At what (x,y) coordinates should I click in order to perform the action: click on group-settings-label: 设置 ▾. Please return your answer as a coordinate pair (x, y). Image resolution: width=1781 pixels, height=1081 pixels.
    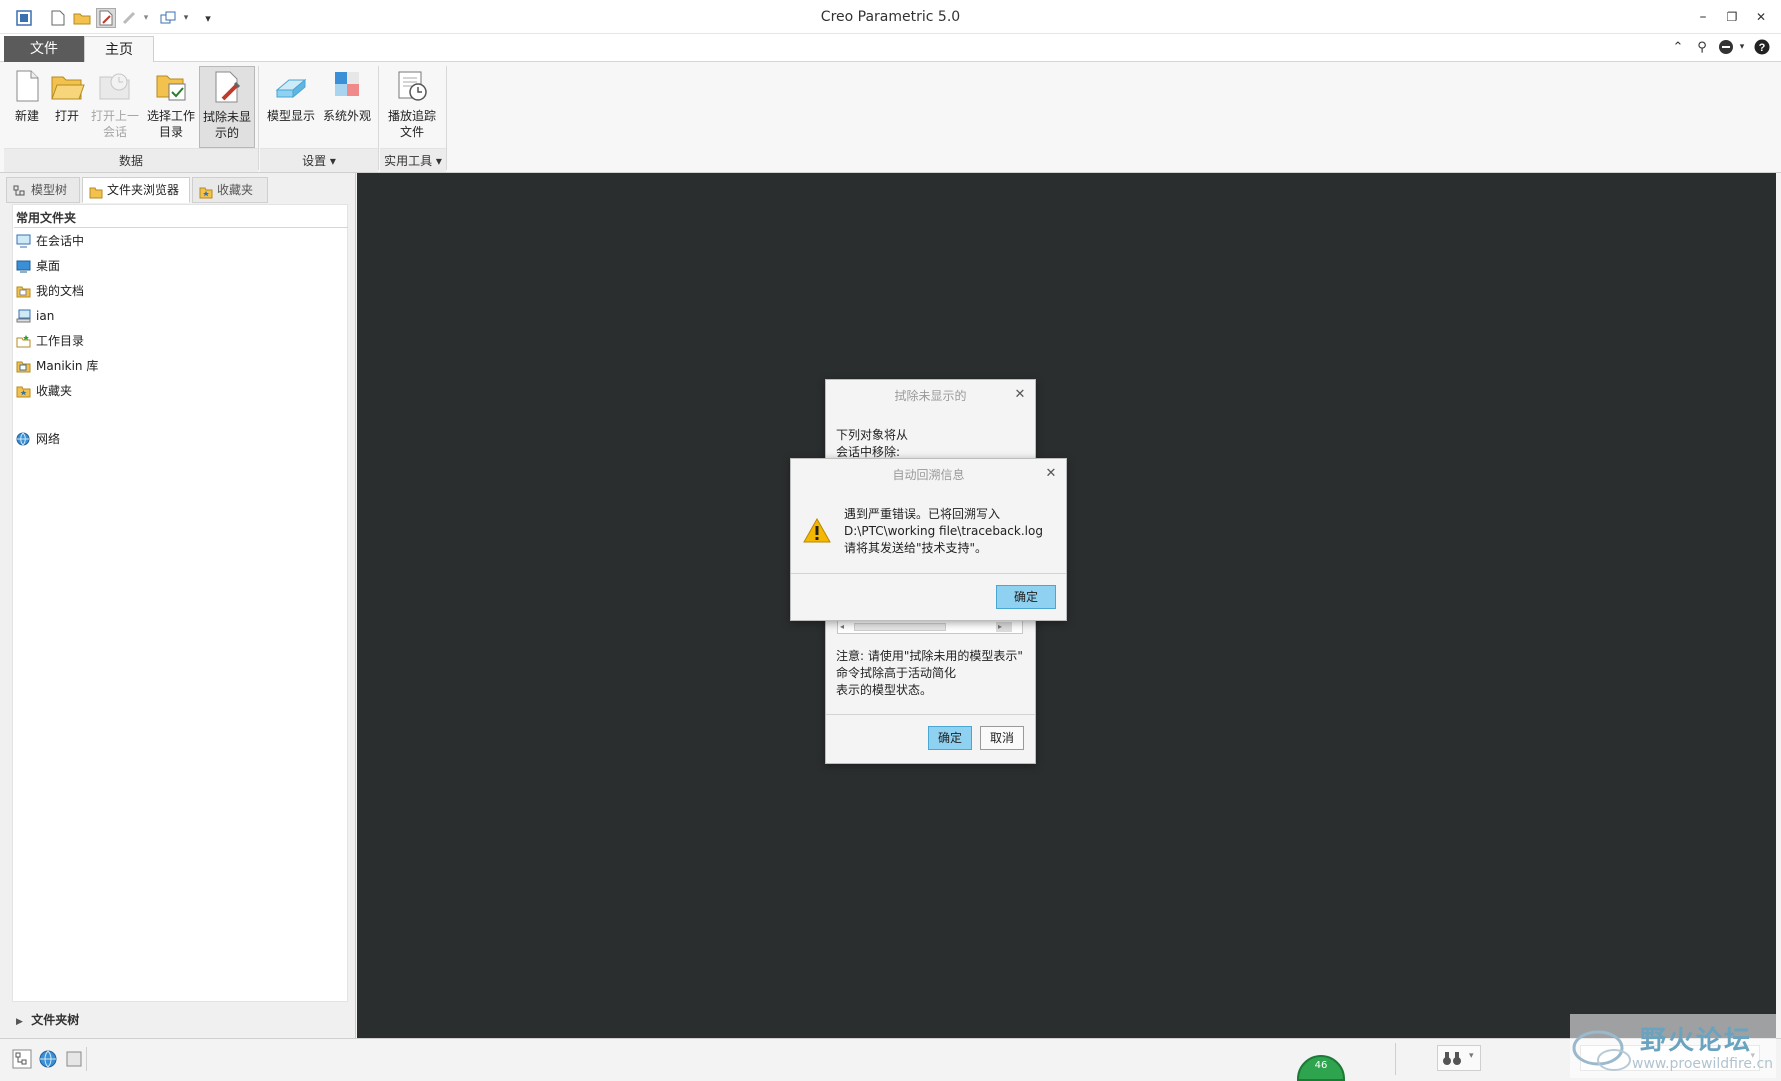
    Looking at the image, I should click on (319, 160).